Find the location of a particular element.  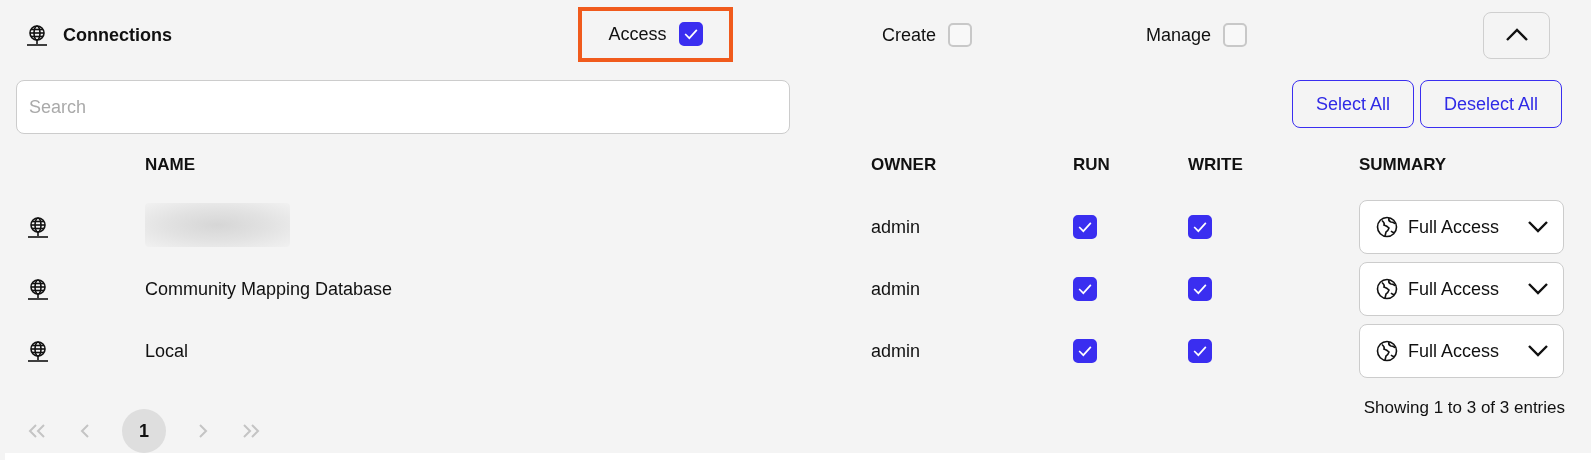

column-header: NAME is located at coordinates (171, 165).